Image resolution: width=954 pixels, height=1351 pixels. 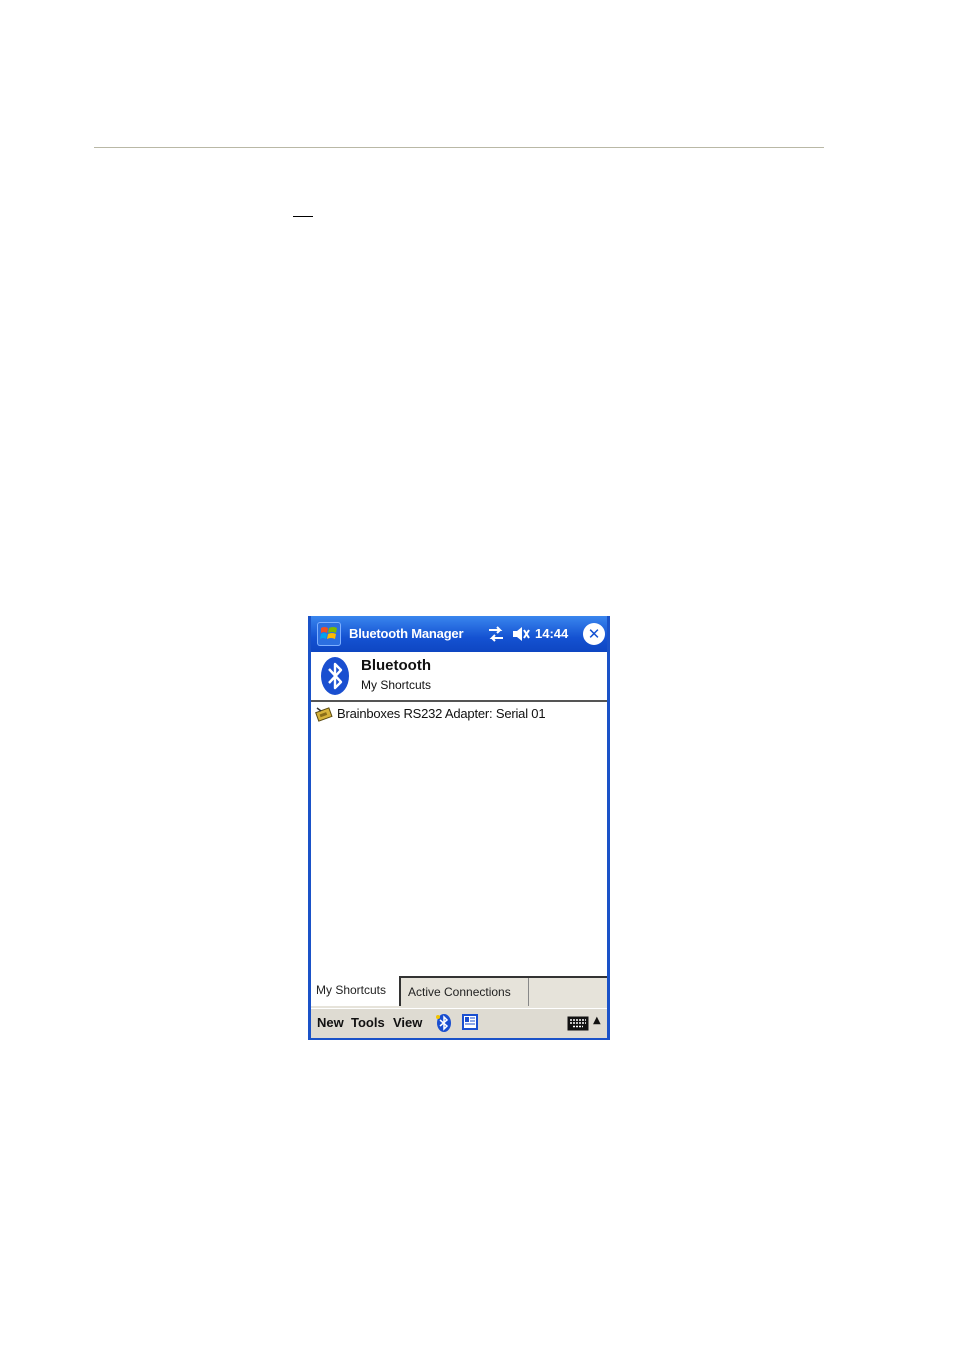 What do you see at coordinates (459, 147) in the screenshot?
I see `page-divider` at bounding box center [459, 147].